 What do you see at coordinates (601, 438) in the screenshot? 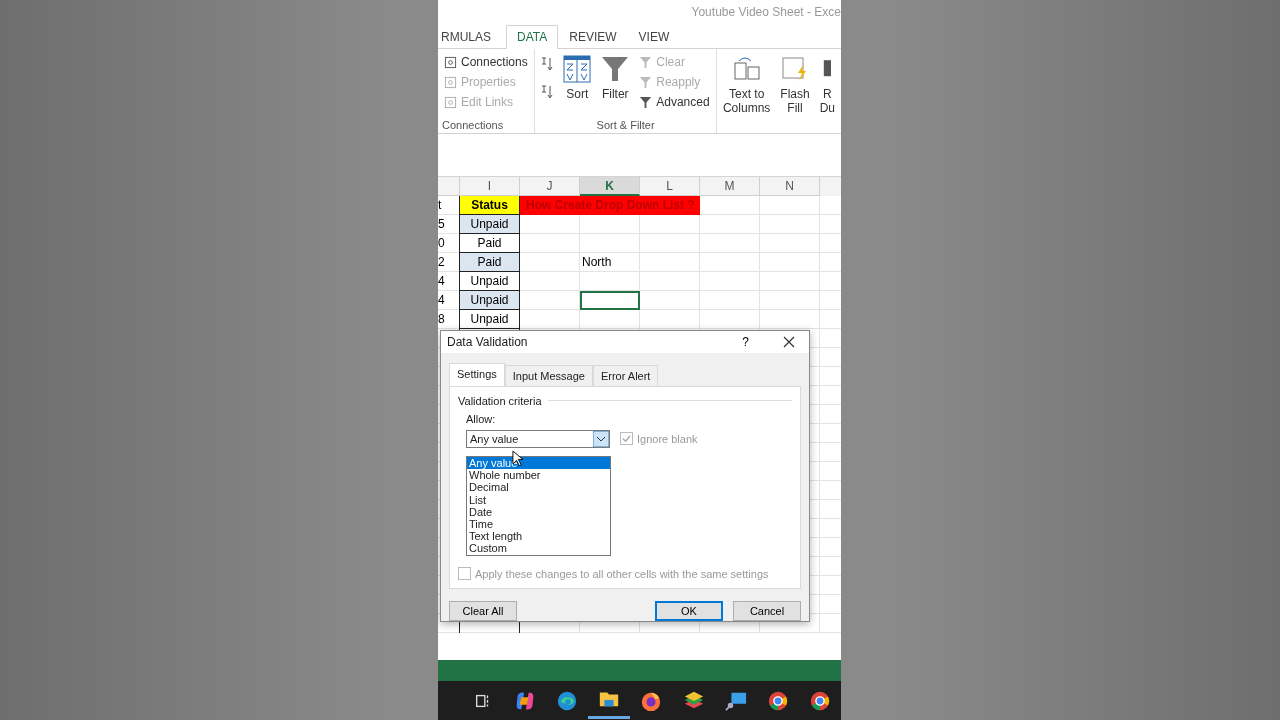
I see `dropdown-arrow-icon` at bounding box center [601, 438].